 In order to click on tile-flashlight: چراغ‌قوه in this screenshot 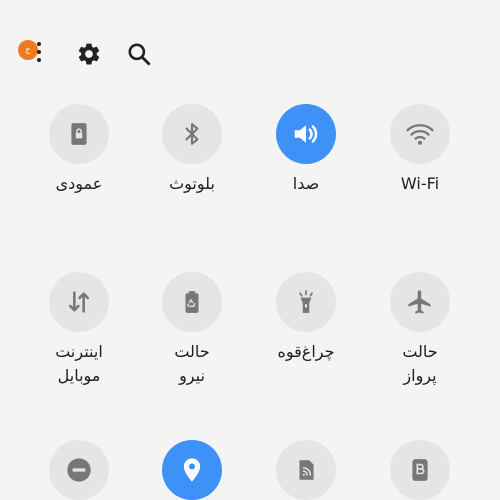, I will do `click(306, 318)`.